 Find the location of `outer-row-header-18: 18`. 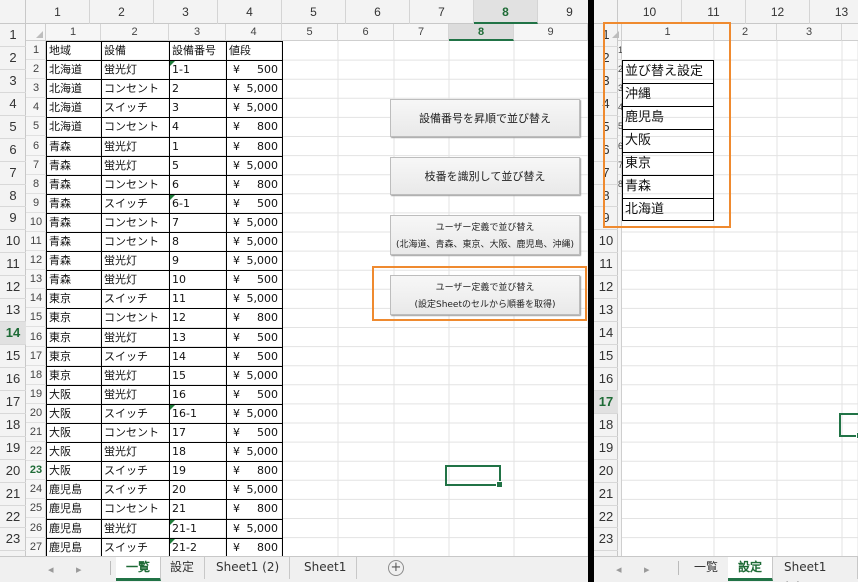

outer-row-header-18: 18 is located at coordinates (13, 425).